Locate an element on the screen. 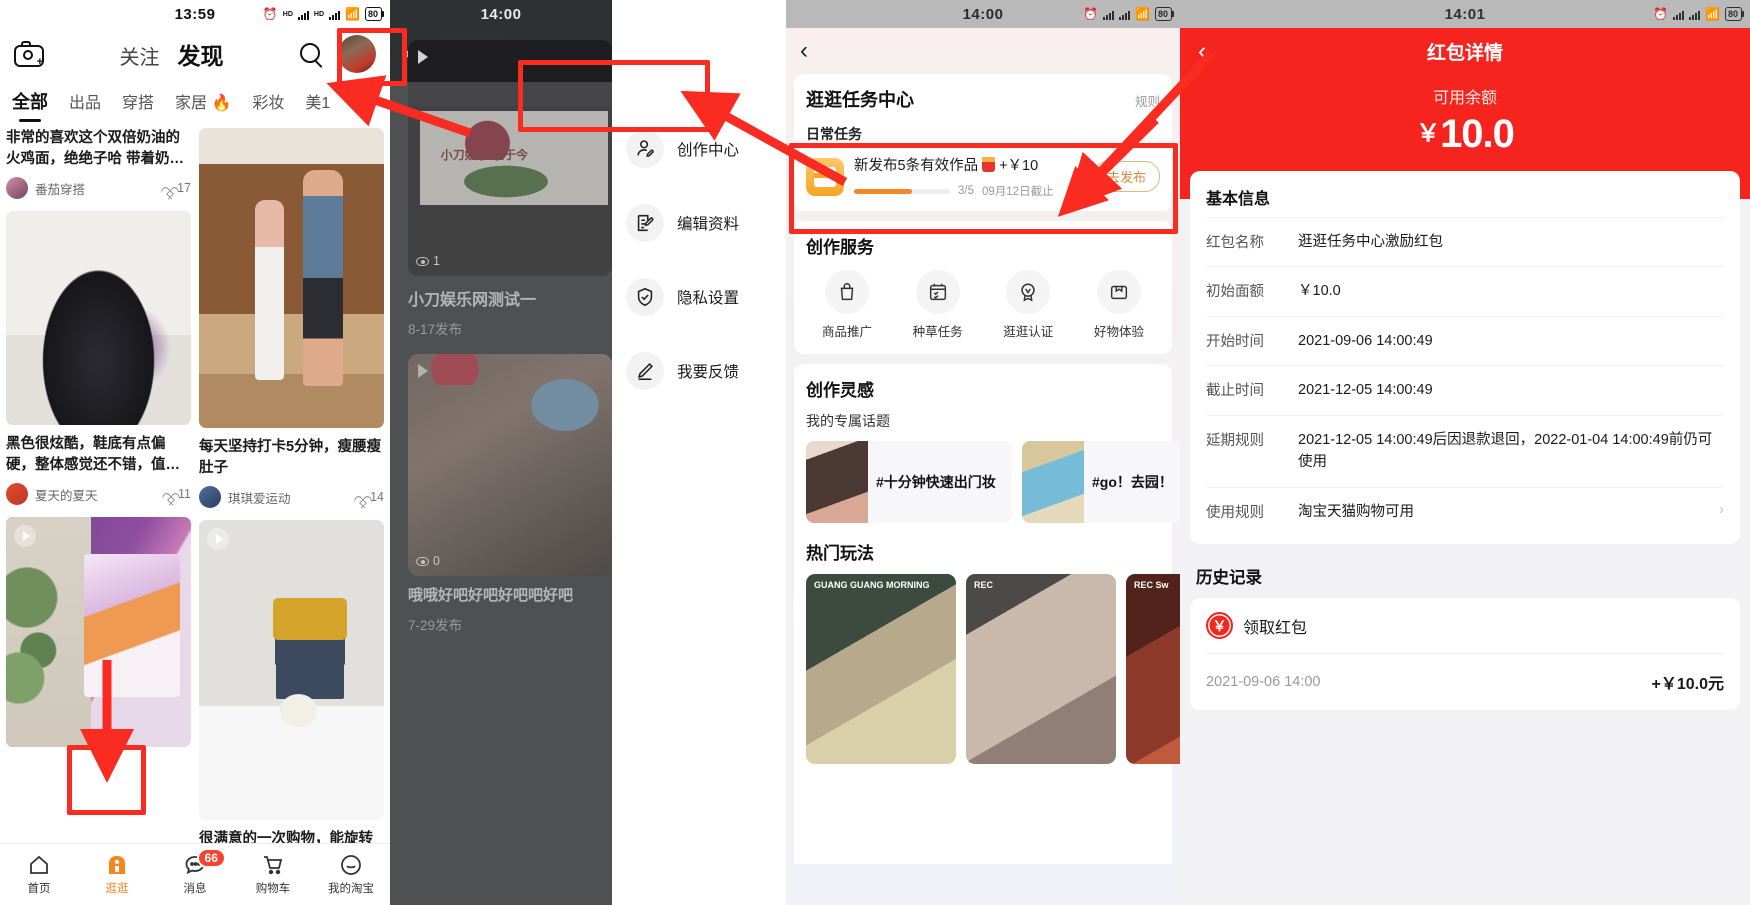 This screenshot has width=1750, height=905. card-meta: 番茄穿搭 17 is located at coordinates (98, 188).